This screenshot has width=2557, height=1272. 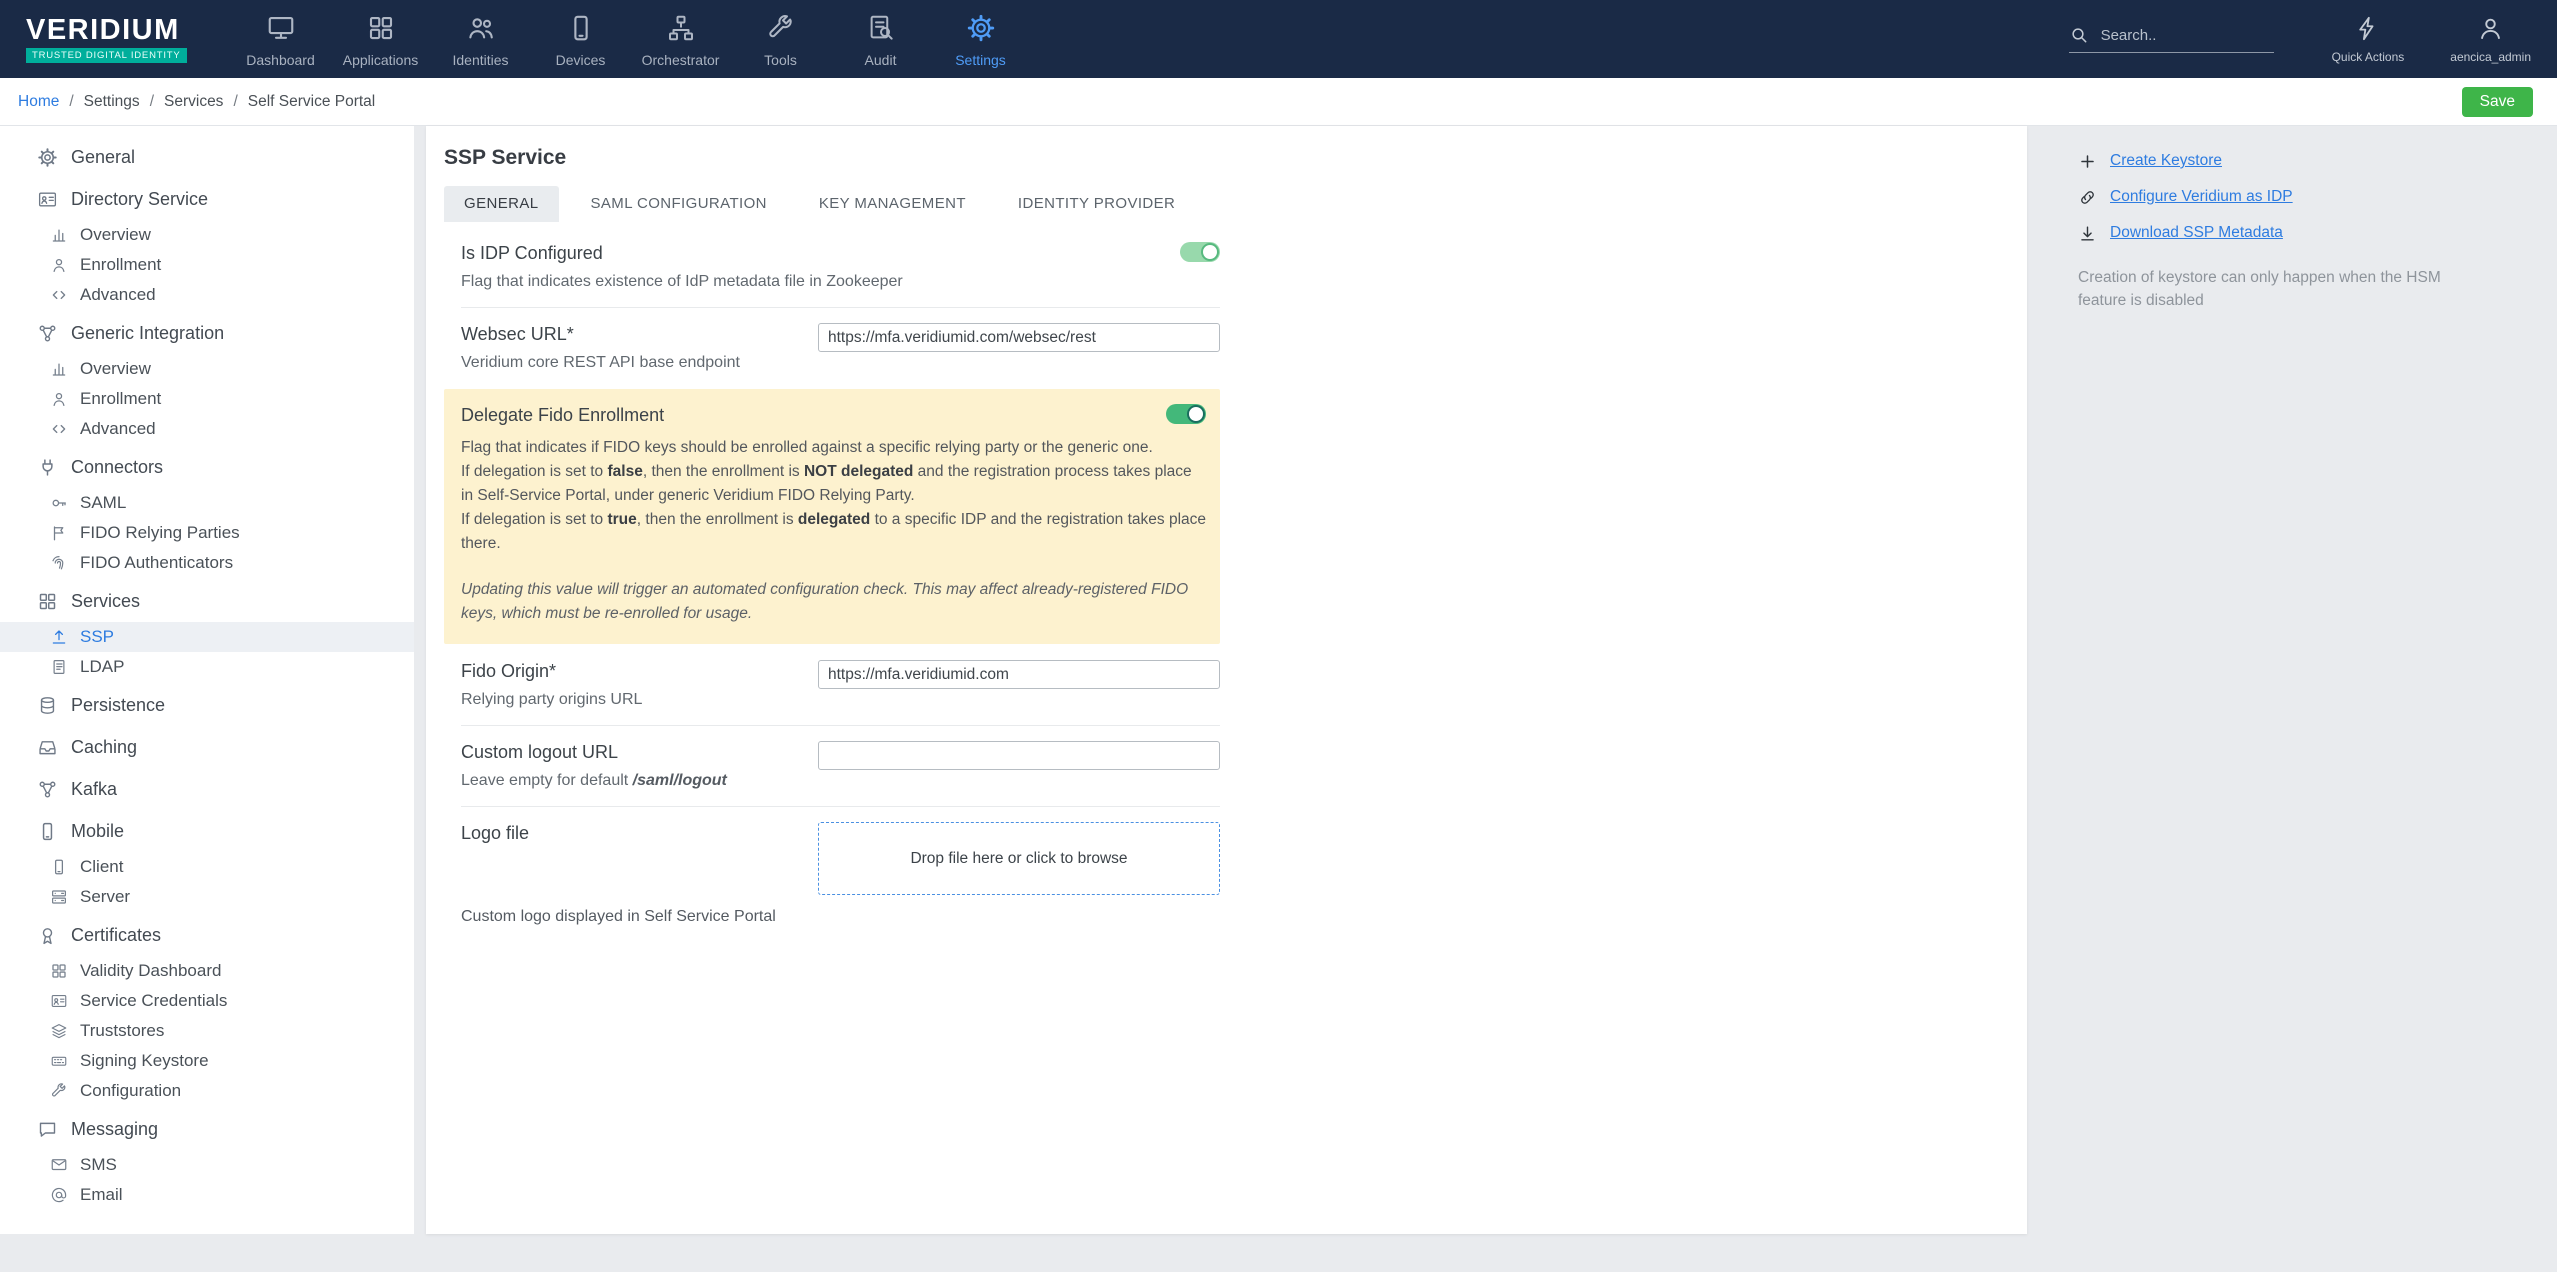 What do you see at coordinates (207, 831) in the screenshot?
I see `sidebar-item-mobile: Mobile` at bounding box center [207, 831].